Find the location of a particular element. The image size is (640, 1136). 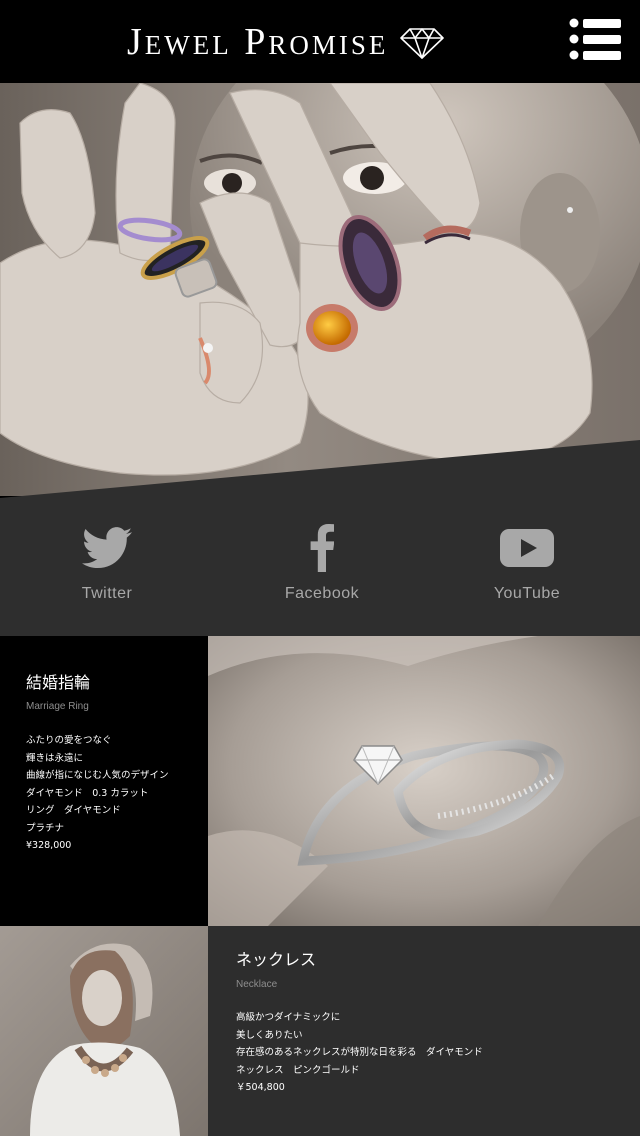

ring-title: 結婚指輪 is located at coordinates (58, 682).